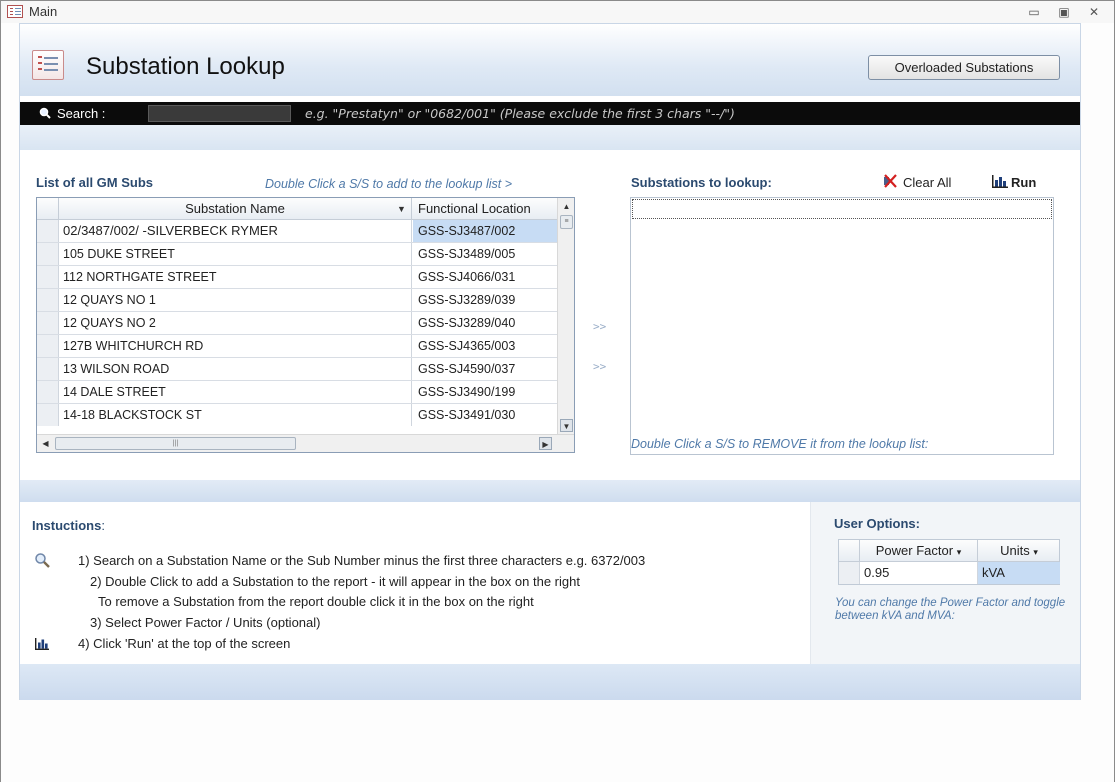 The height and width of the screenshot is (782, 1115). Describe the element at coordinates (175, 443) in the screenshot. I see `scroll-thumb: |||` at that location.